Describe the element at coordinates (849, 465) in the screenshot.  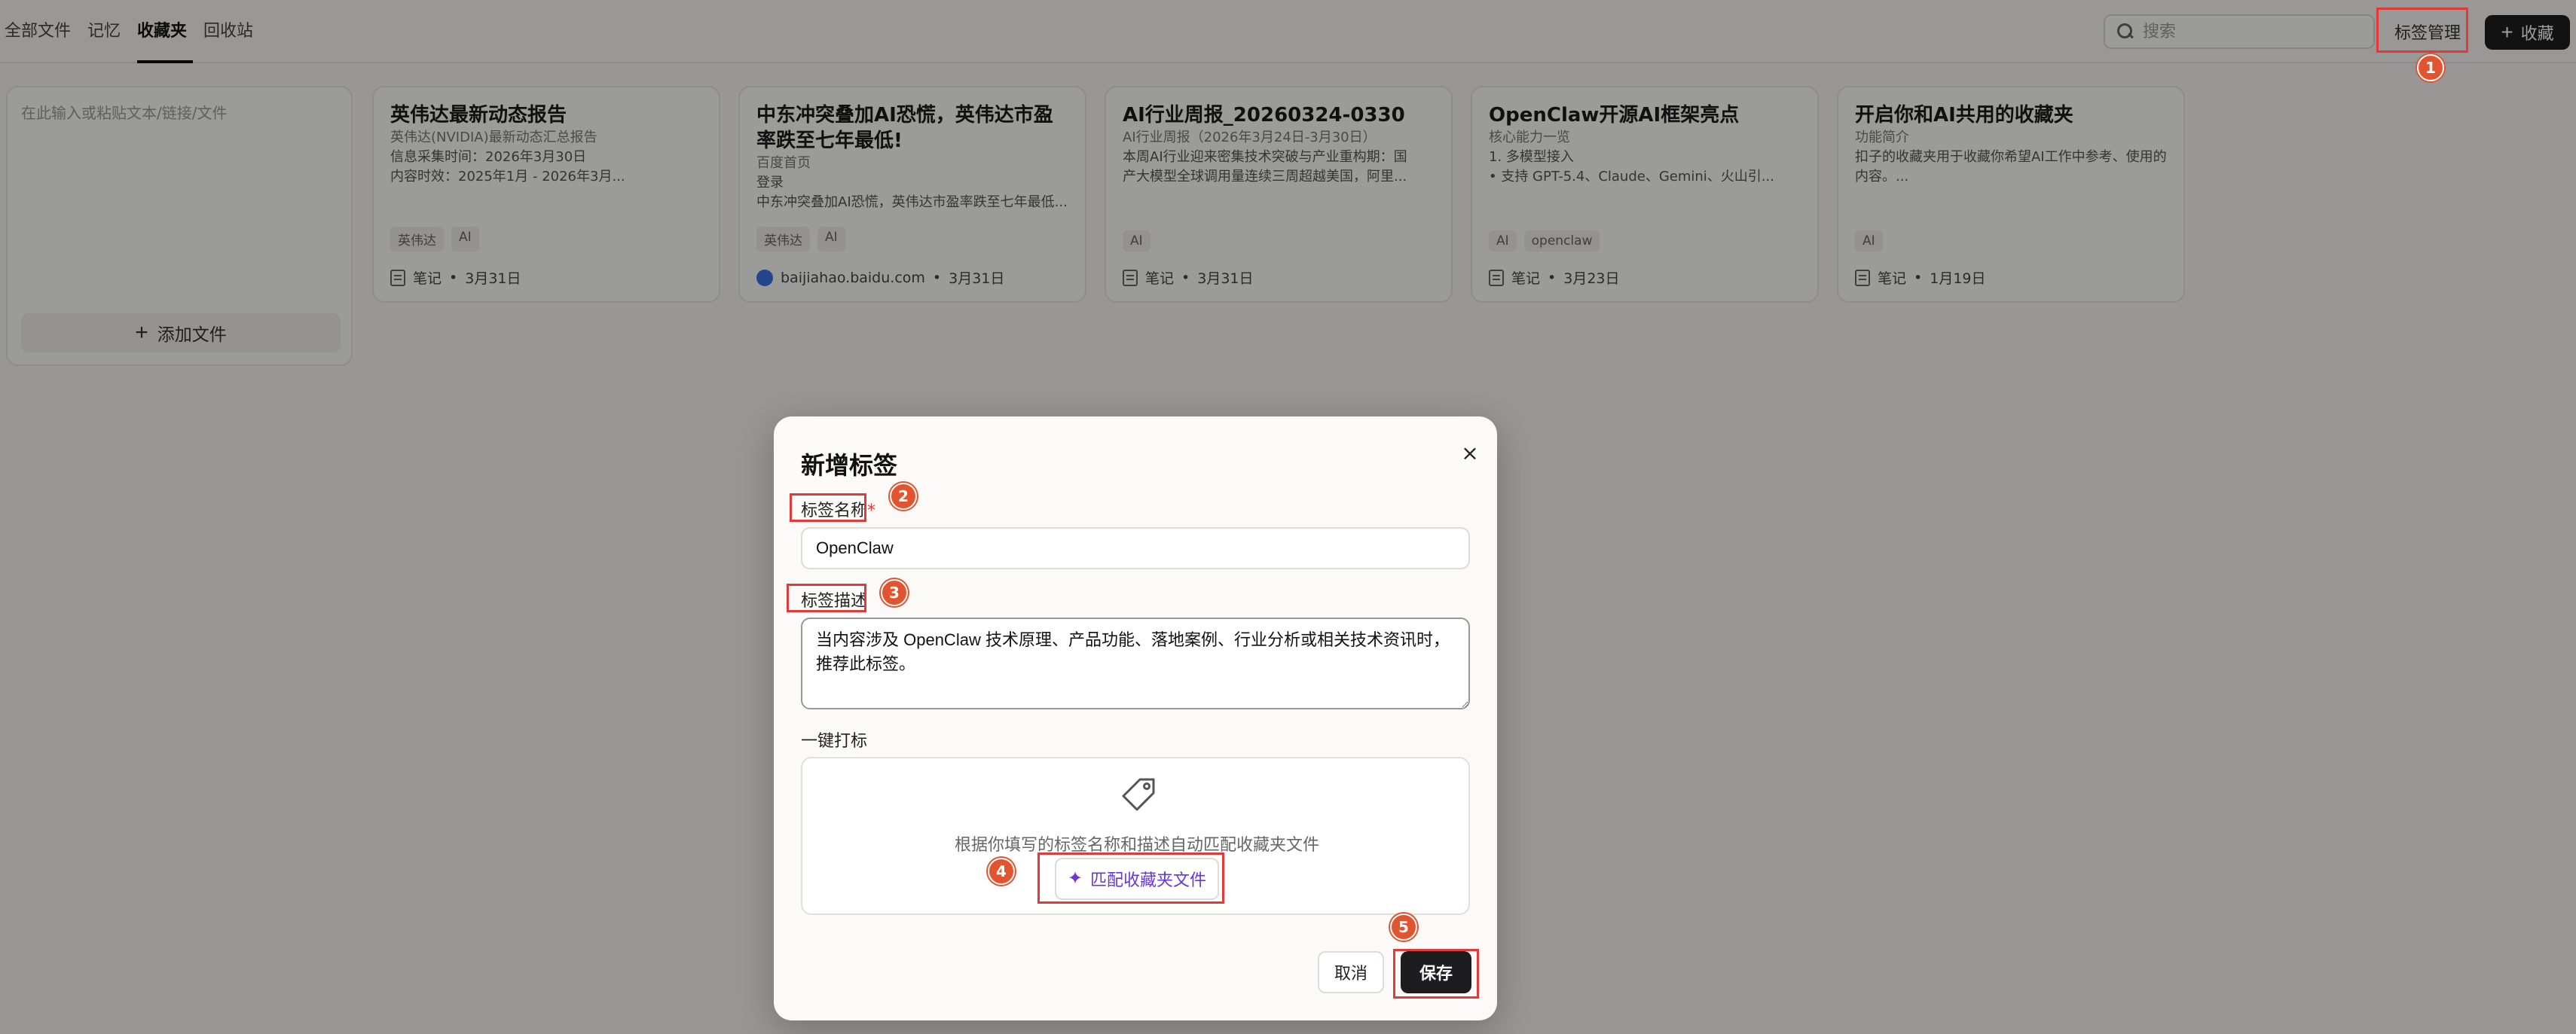
I see `dialog-title: 新增标签` at that location.